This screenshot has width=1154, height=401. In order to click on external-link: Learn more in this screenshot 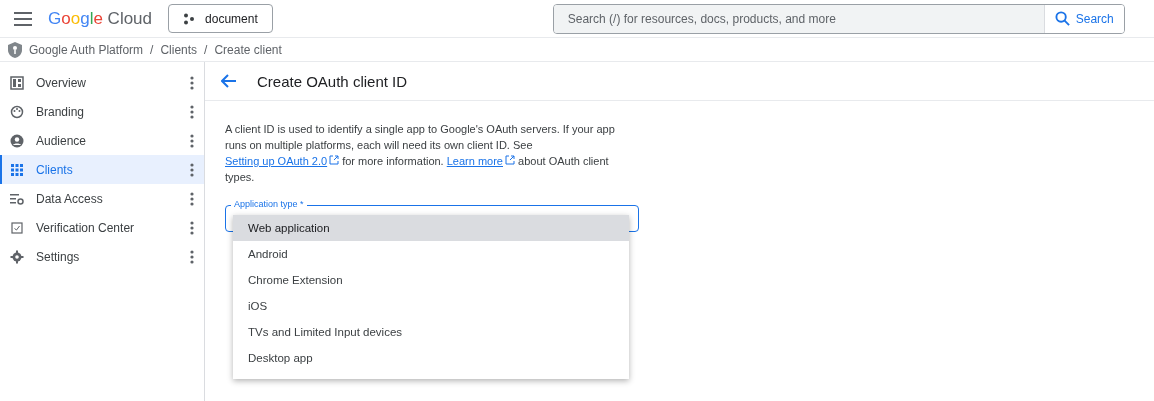, I will do `click(480, 161)`.